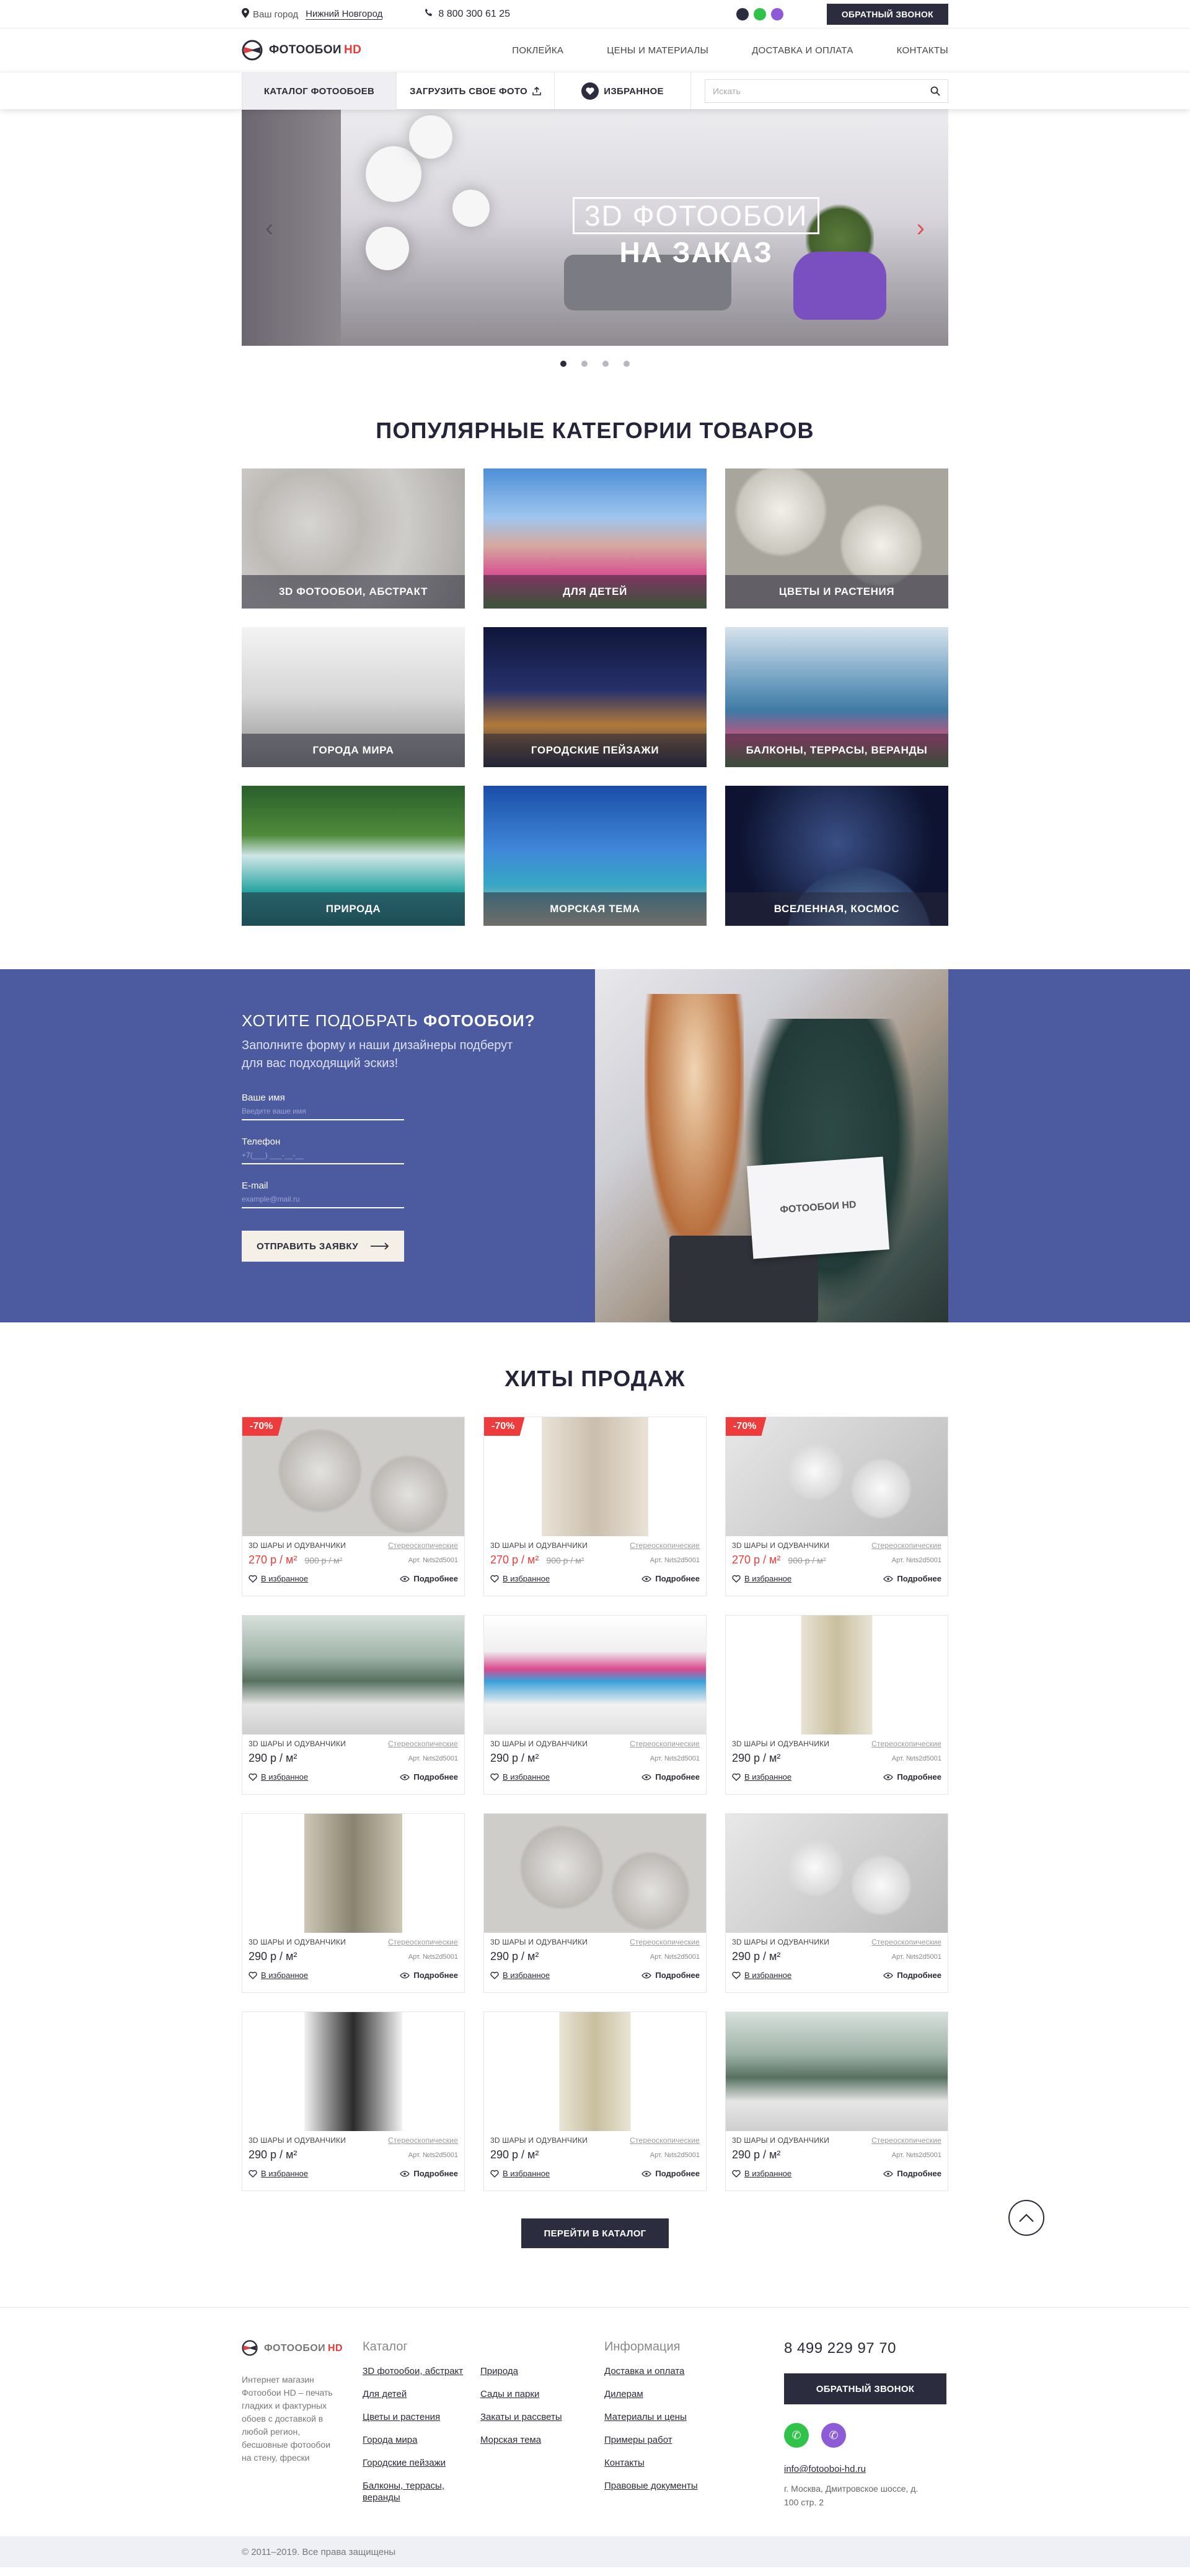 Image resolution: width=1190 pixels, height=2576 pixels. I want to click on city-selector: Ваш город Нижний Новгород, so click(312, 14).